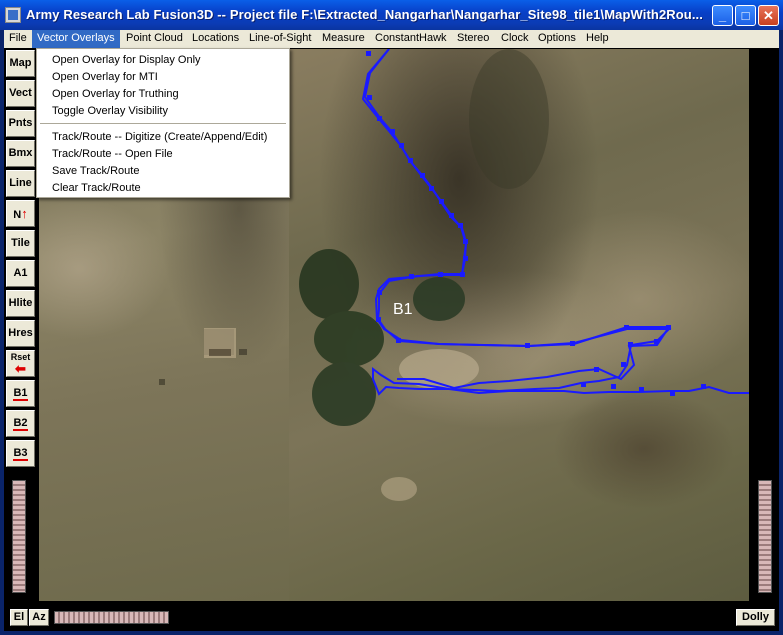 The height and width of the screenshot is (635, 783). I want to click on menu-locations: Locations, so click(215, 39).